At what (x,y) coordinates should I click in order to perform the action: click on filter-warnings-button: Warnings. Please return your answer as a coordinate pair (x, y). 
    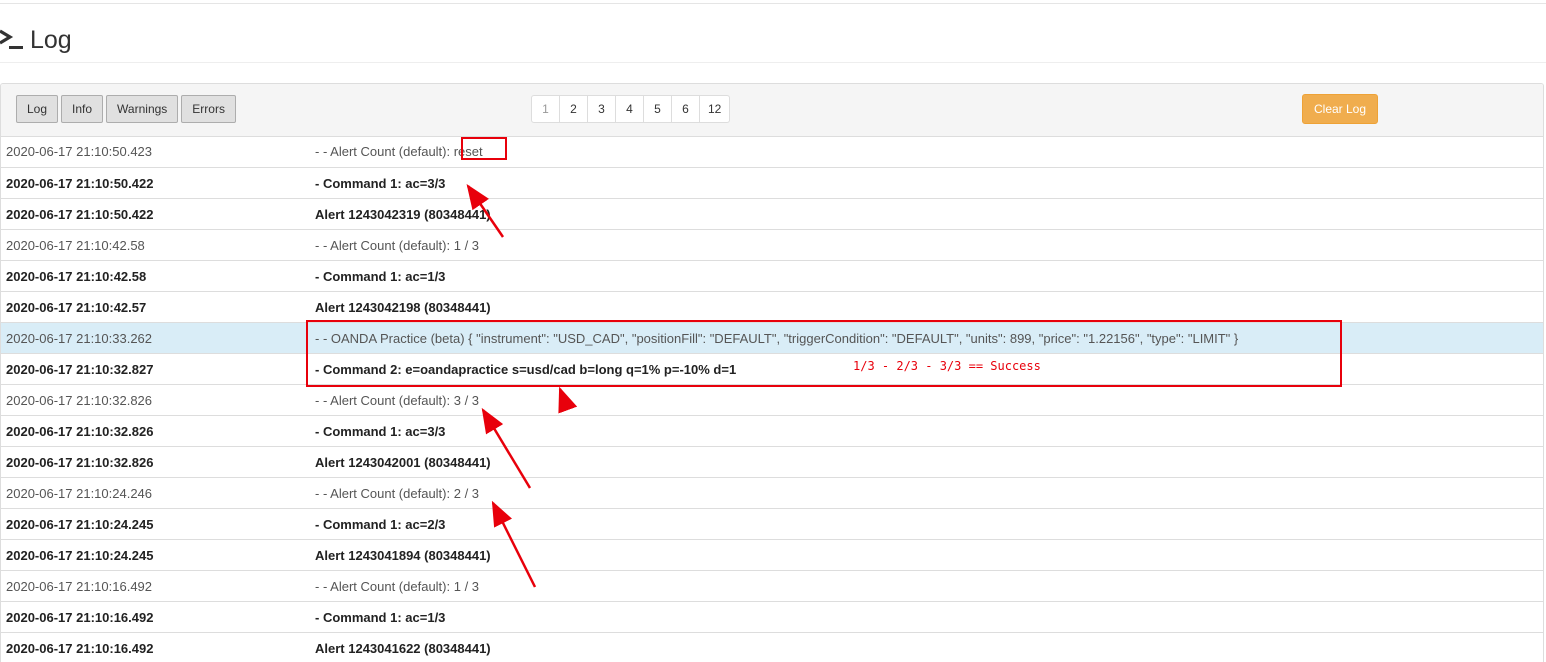
    Looking at the image, I should click on (142, 109).